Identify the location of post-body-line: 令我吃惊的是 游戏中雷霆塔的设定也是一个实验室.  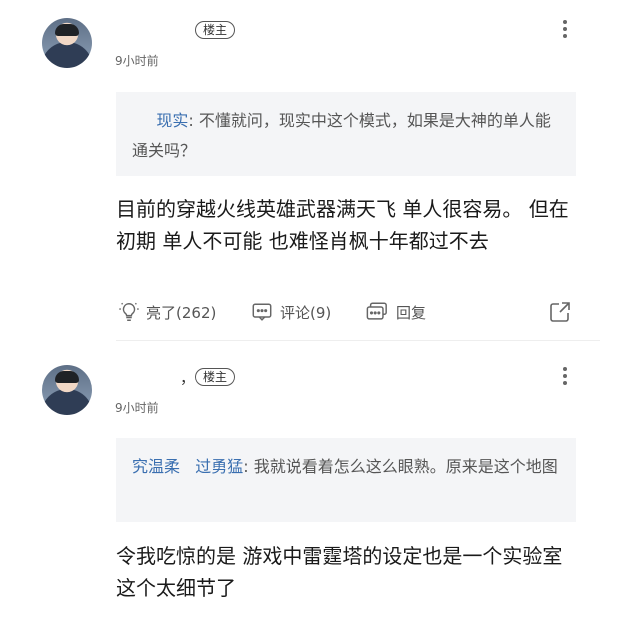
(339, 556).